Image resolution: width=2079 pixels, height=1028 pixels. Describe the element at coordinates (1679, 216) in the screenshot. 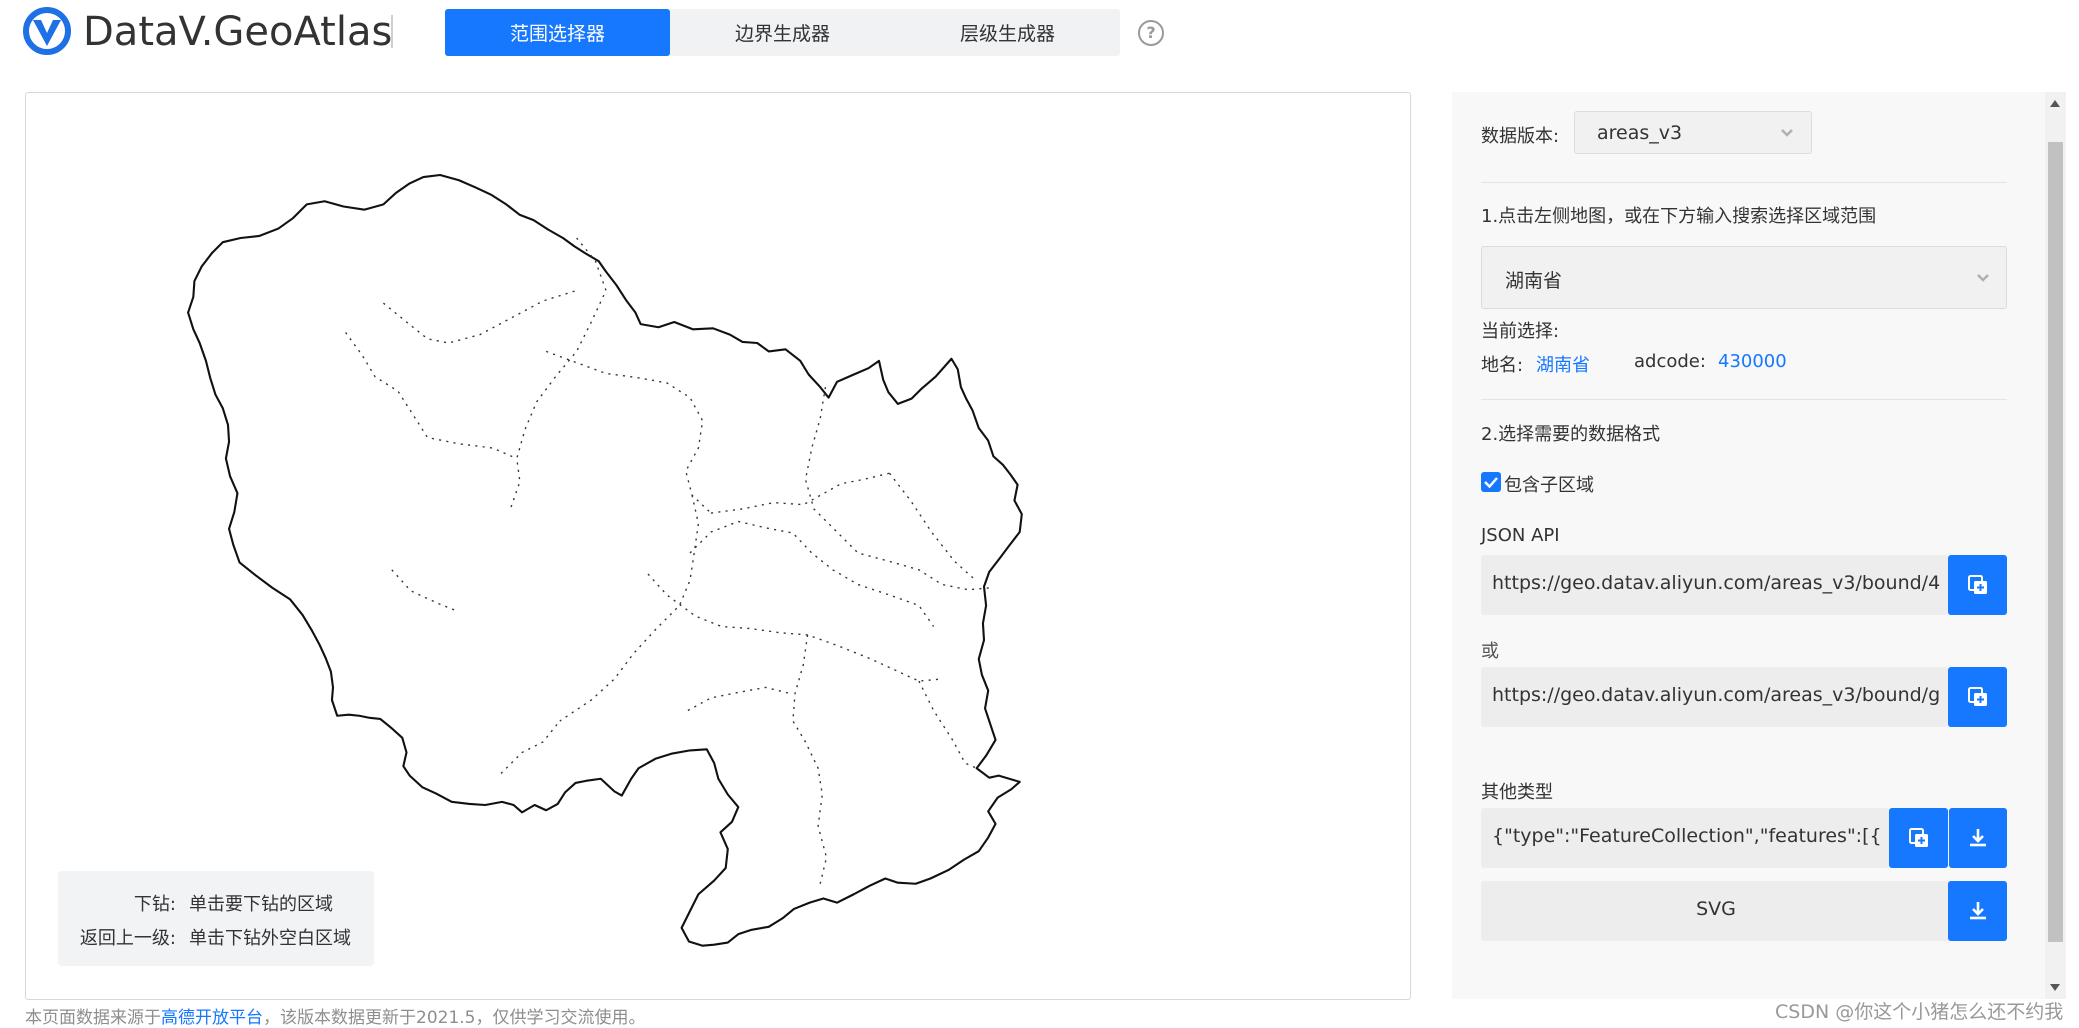

I see `step1-label: 1.点击左侧地图，或在下方输入搜索选择区域范围` at that location.